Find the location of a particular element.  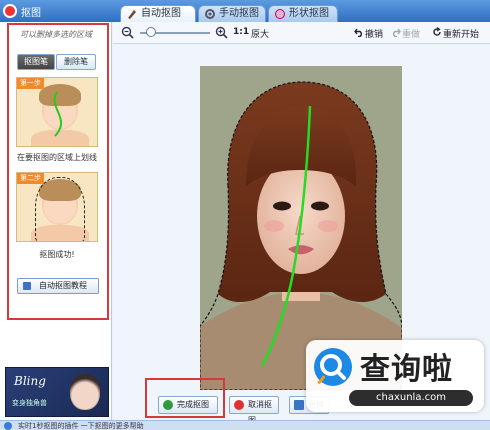

undo-icon is located at coordinates (359, 32).